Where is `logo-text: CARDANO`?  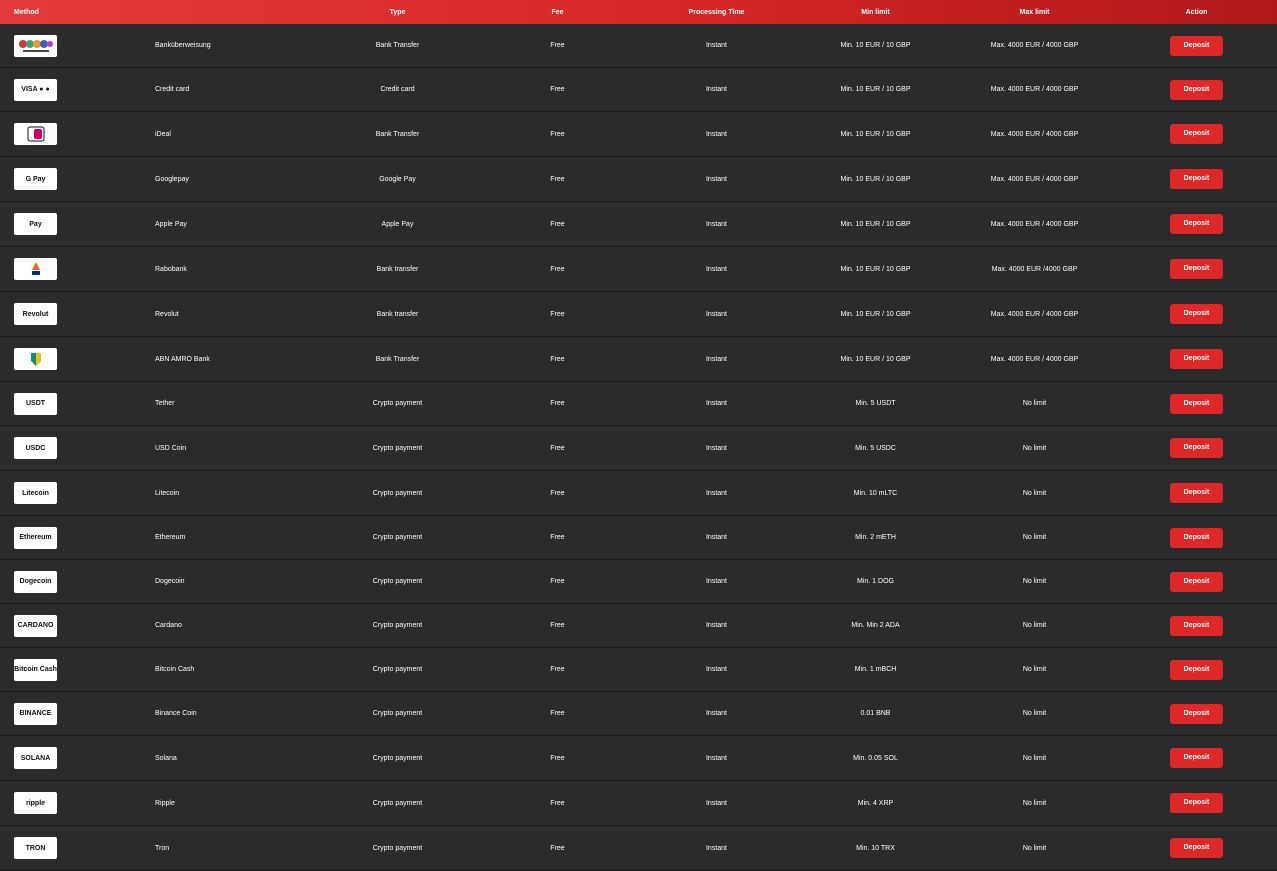 logo-text: CARDANO is located at coordinates (35, 625).